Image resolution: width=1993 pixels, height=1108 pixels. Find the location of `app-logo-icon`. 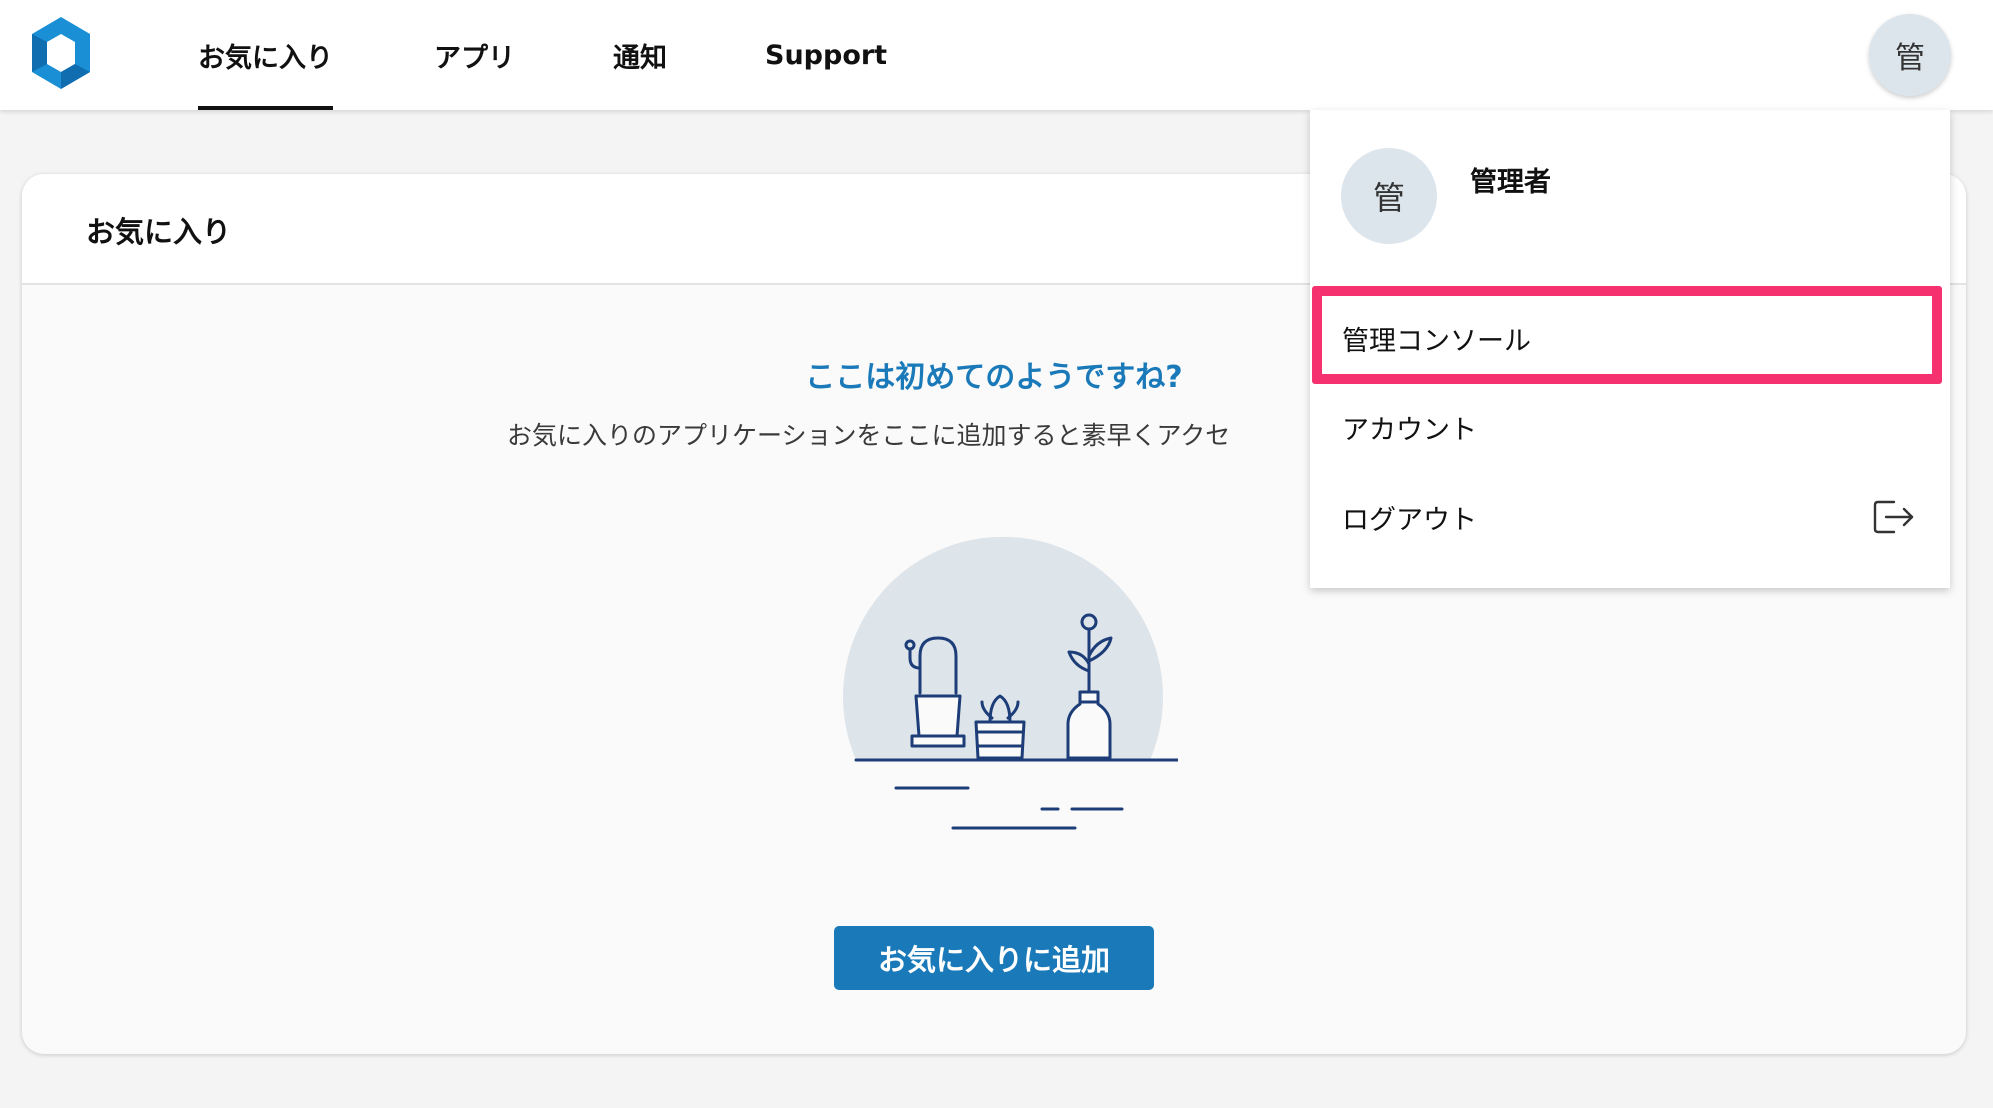

app-logo-icon is located at coordinates (61, 53).